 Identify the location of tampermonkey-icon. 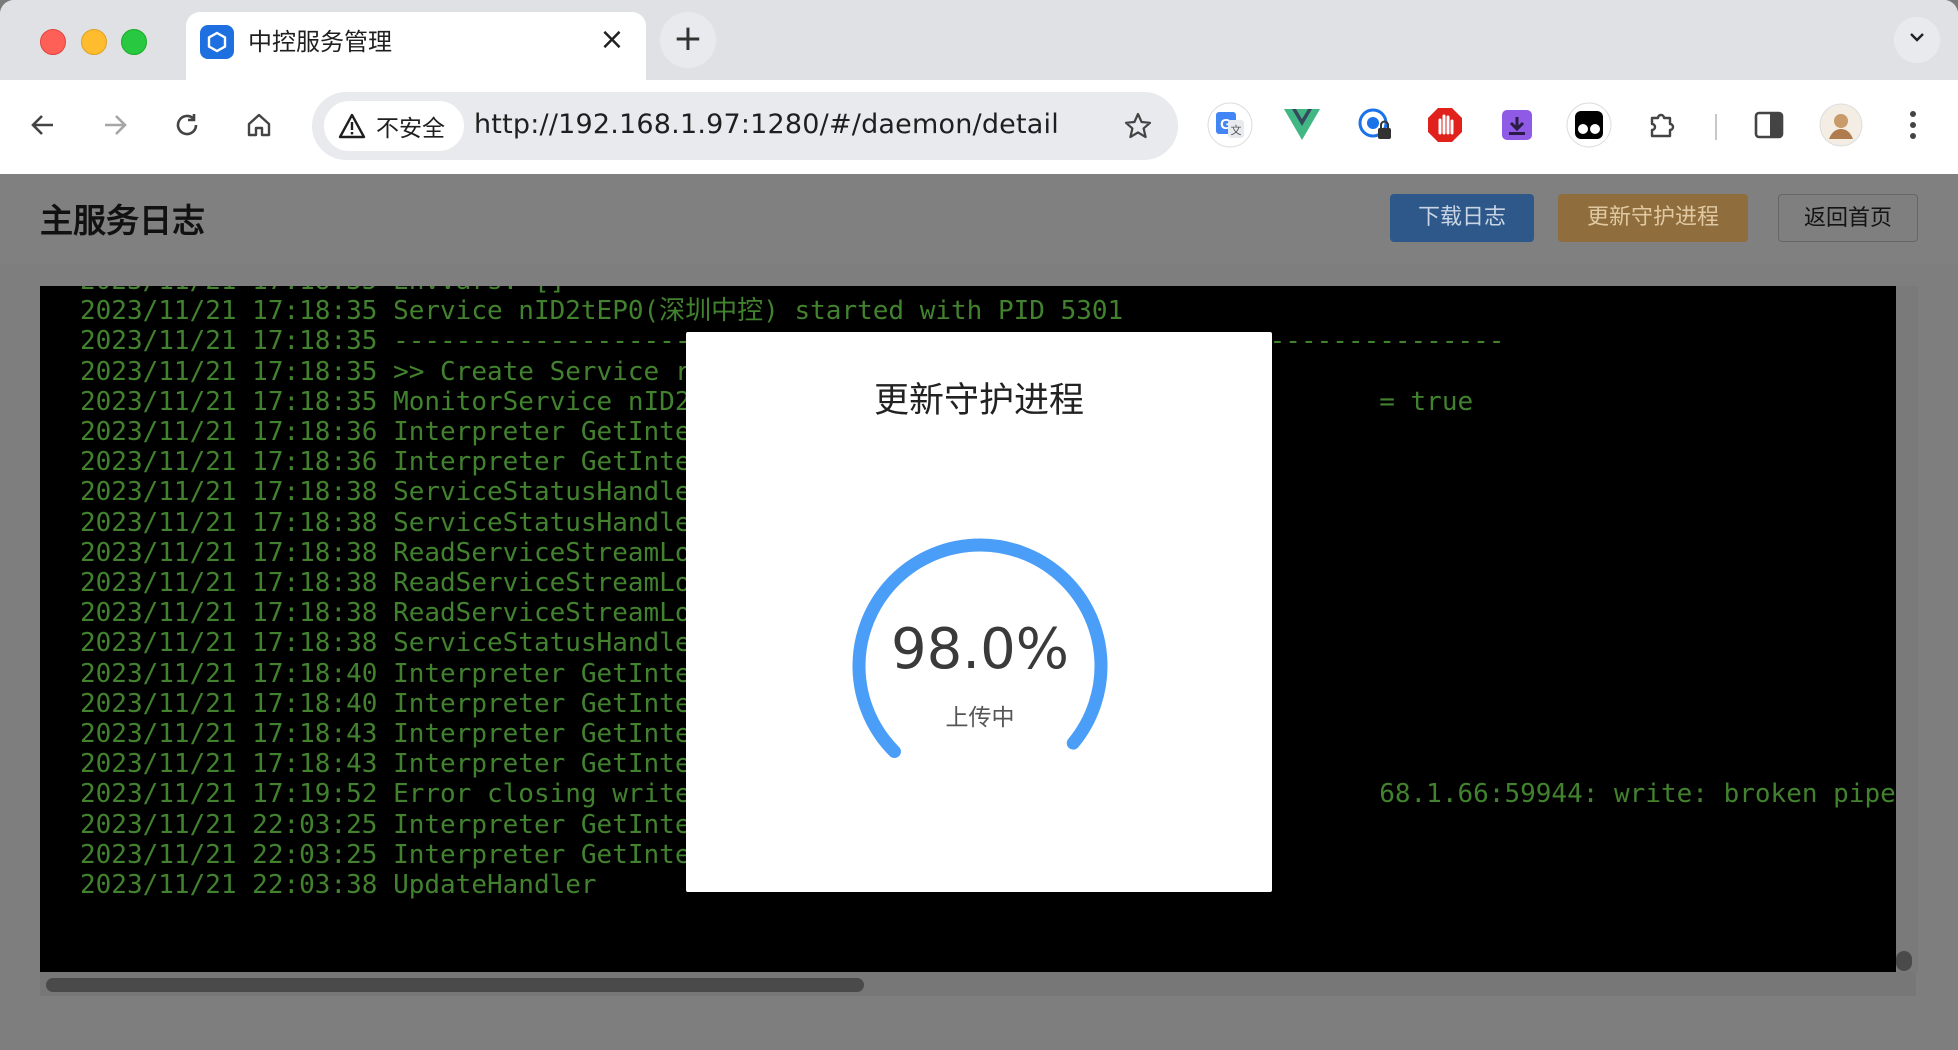
(1589, 125).